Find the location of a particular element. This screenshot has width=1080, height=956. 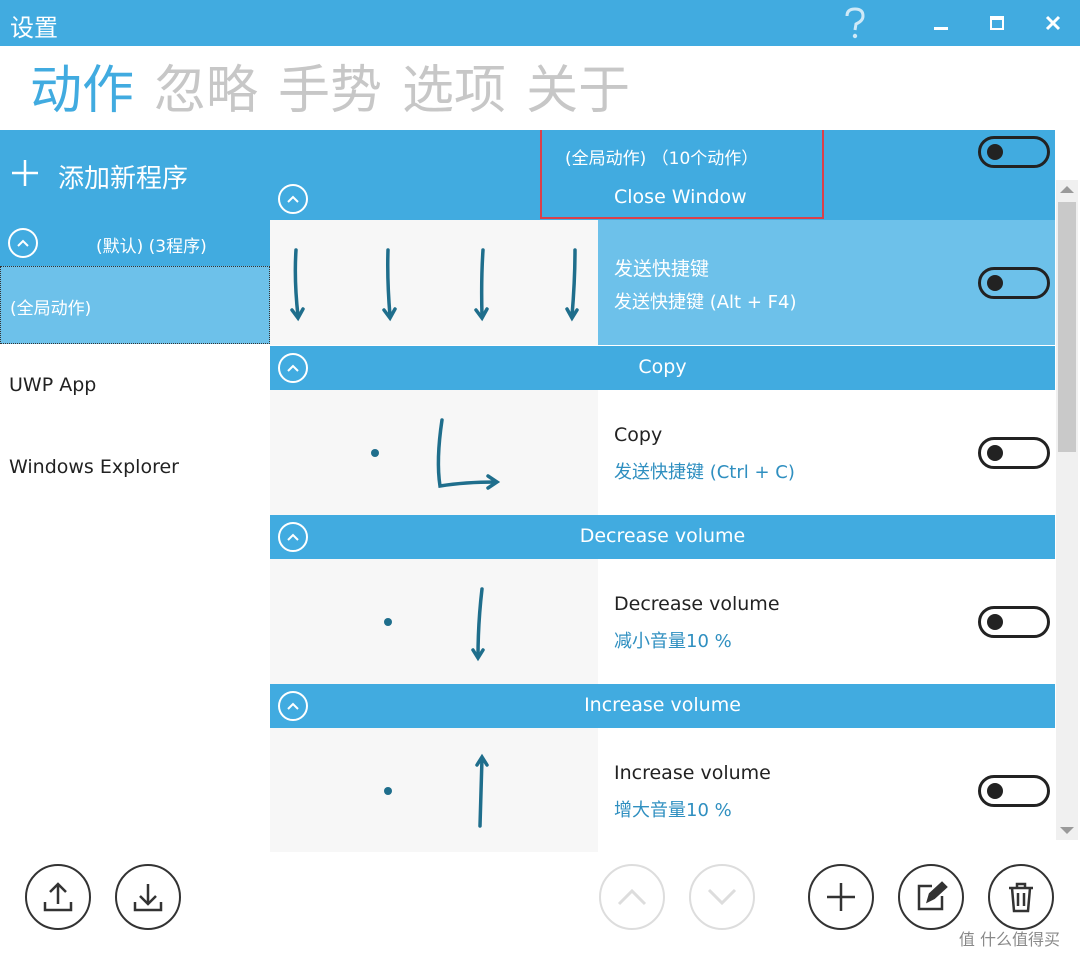

trash-icon is located at coordinates (1021, 897).